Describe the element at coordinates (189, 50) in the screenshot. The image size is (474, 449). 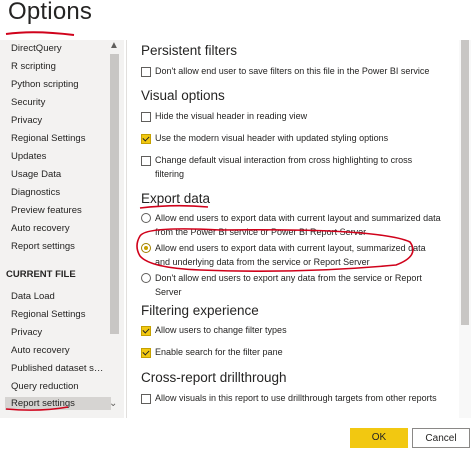
I see `heading-persistent-filters: Persistent filters` at that location.